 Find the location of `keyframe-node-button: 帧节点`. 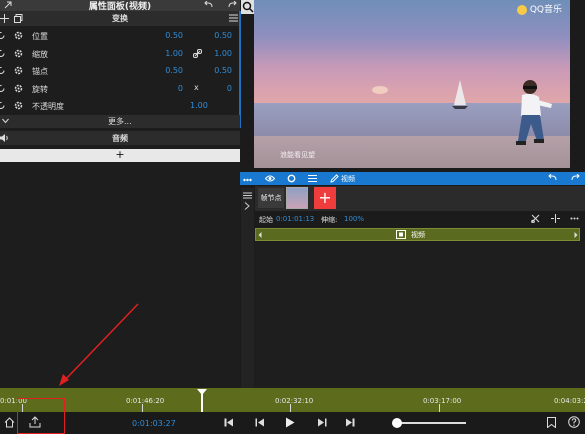

keyframe-node-button: 帧节点 is located at coordinates (271, 198).